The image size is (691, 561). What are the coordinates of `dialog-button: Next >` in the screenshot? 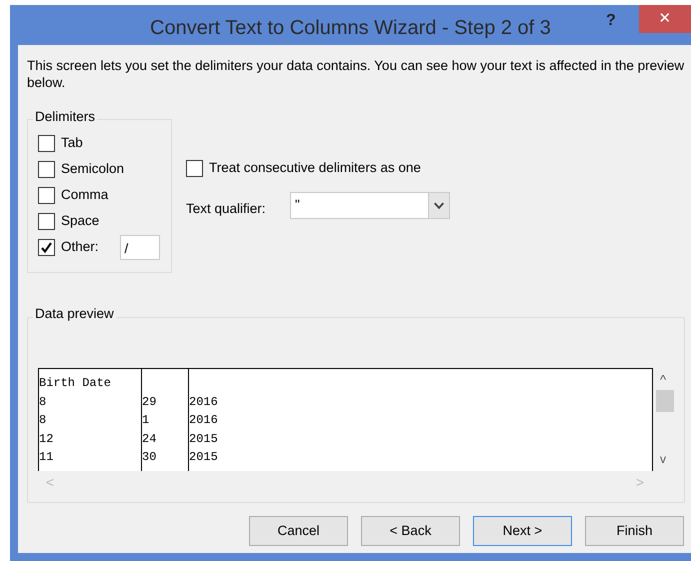 It's located at (522, 531).